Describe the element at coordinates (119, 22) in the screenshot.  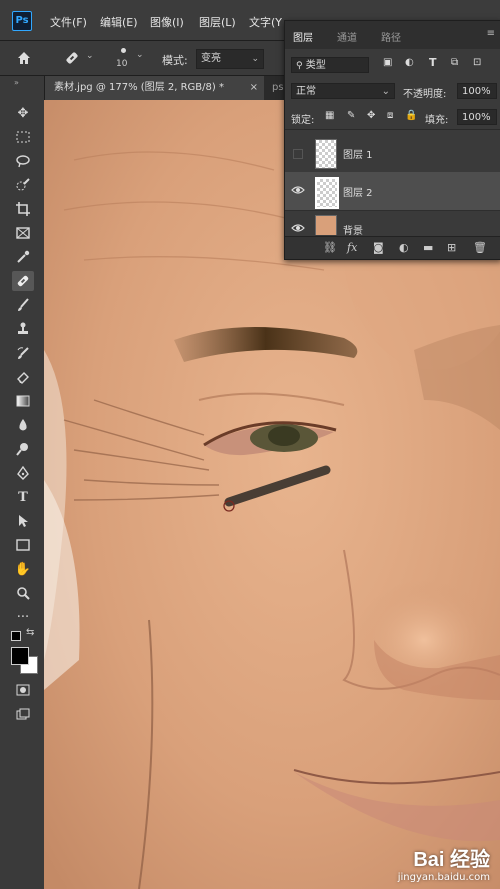
I see `menu-edit: 编辑(E)` at that location.